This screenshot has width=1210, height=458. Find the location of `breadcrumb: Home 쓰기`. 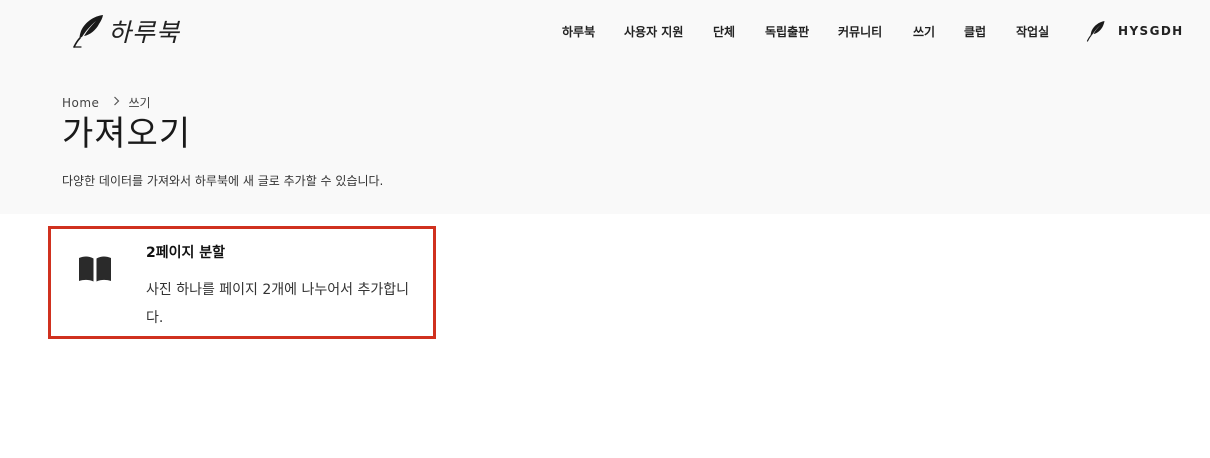

breadcrumb: Home 쓰기 is located at coordinates (106, 102).